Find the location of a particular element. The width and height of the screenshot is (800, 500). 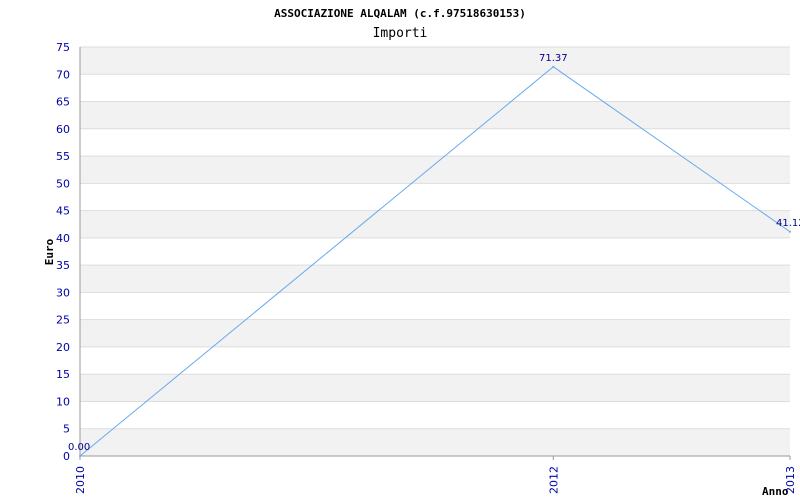

data-label: 71.37 is located at coordinates (553, 58).